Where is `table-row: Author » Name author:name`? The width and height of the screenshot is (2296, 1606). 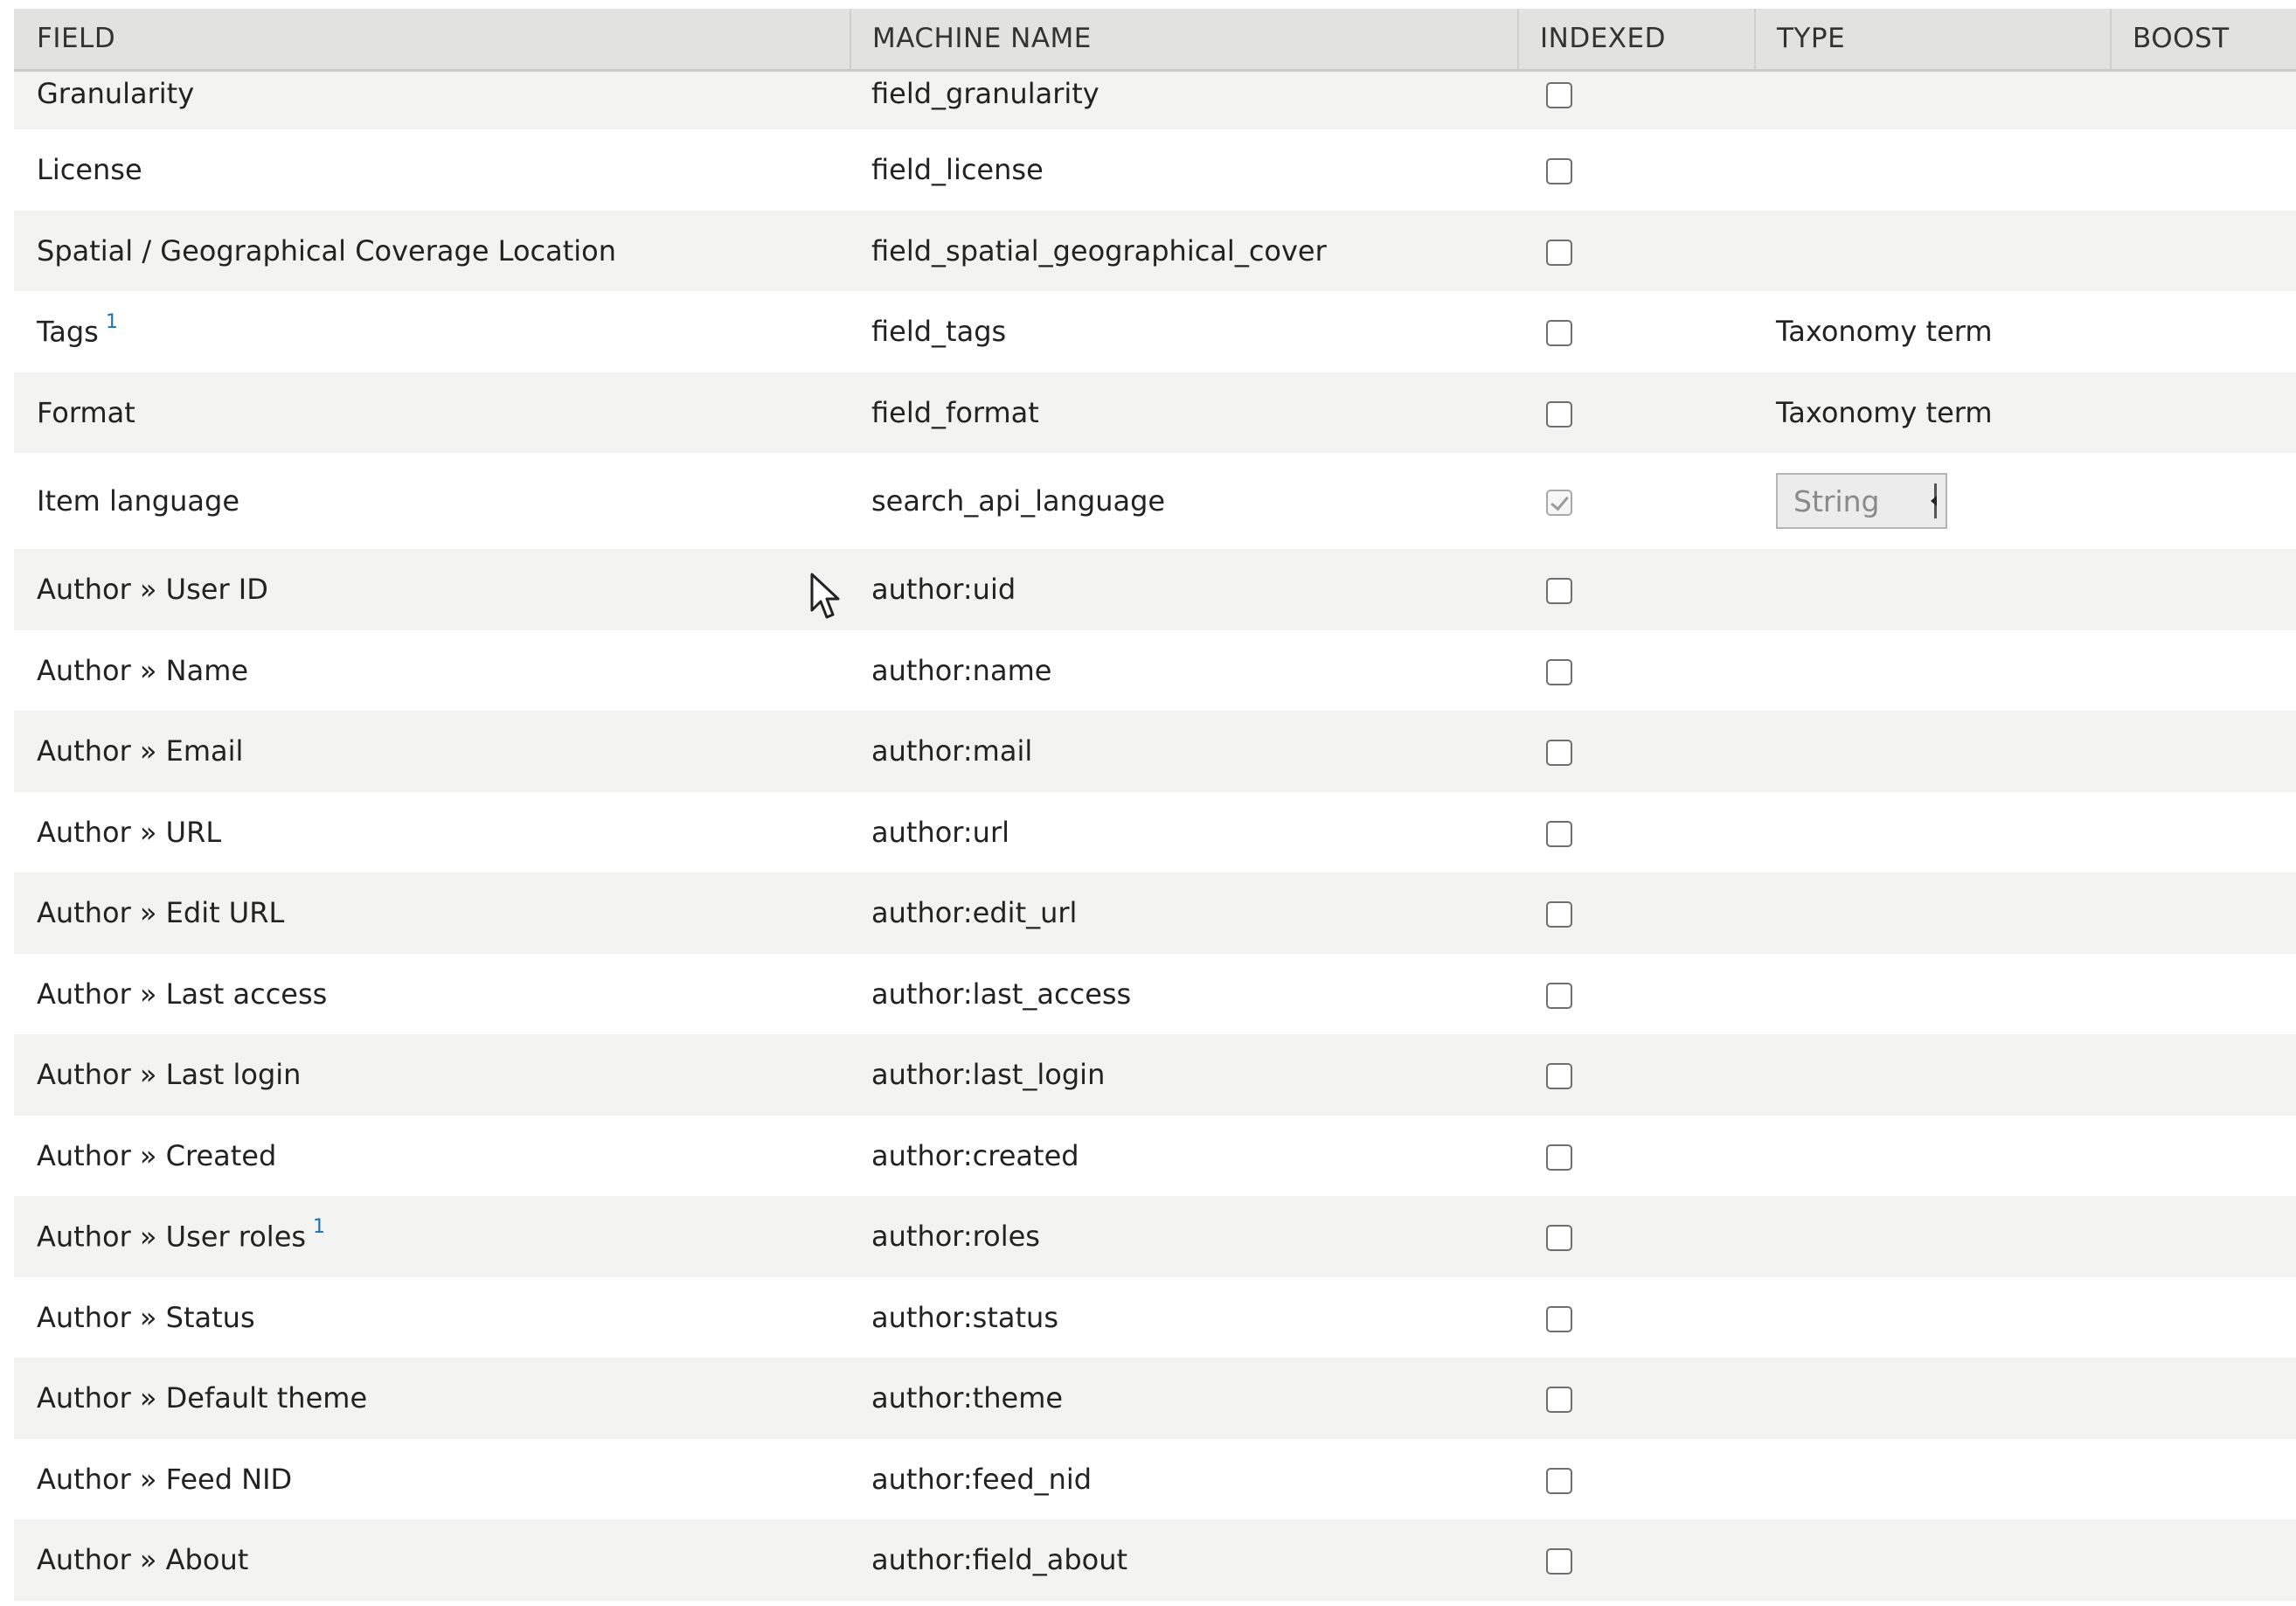
table-row: Author » Name author:name is located at coordinates (1155, 670).